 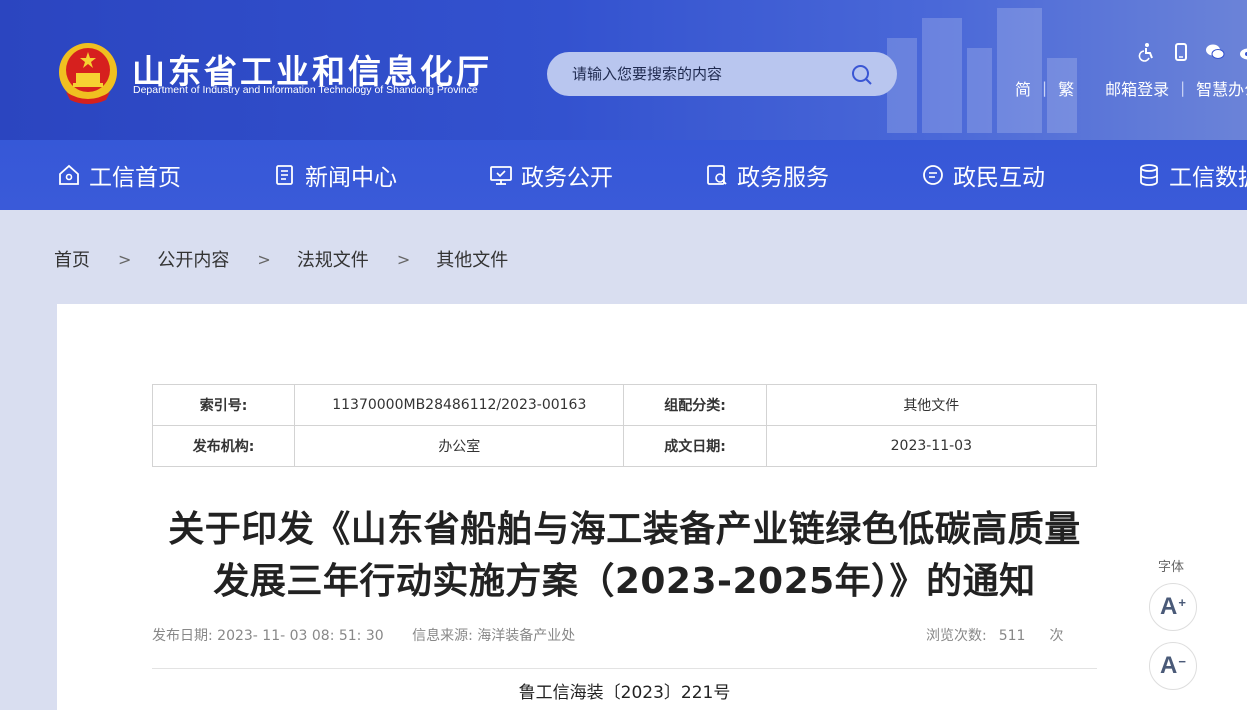 I want to click on national-emblem-icon, so click(x=88, y=73).